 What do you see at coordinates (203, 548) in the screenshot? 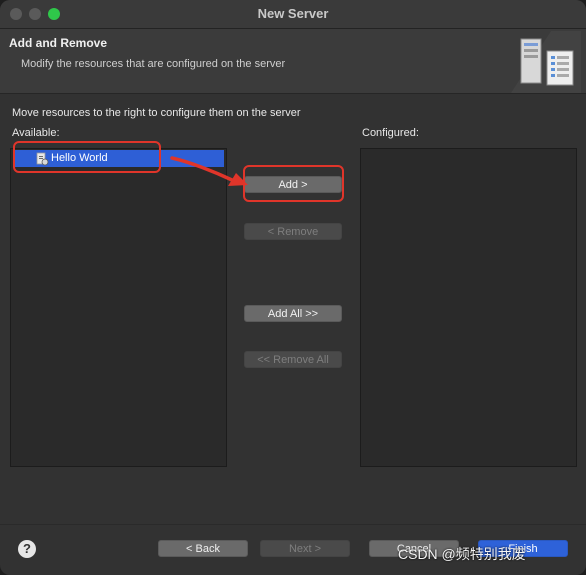
I see `back-button: < Back` at bounding box center [203, 548].